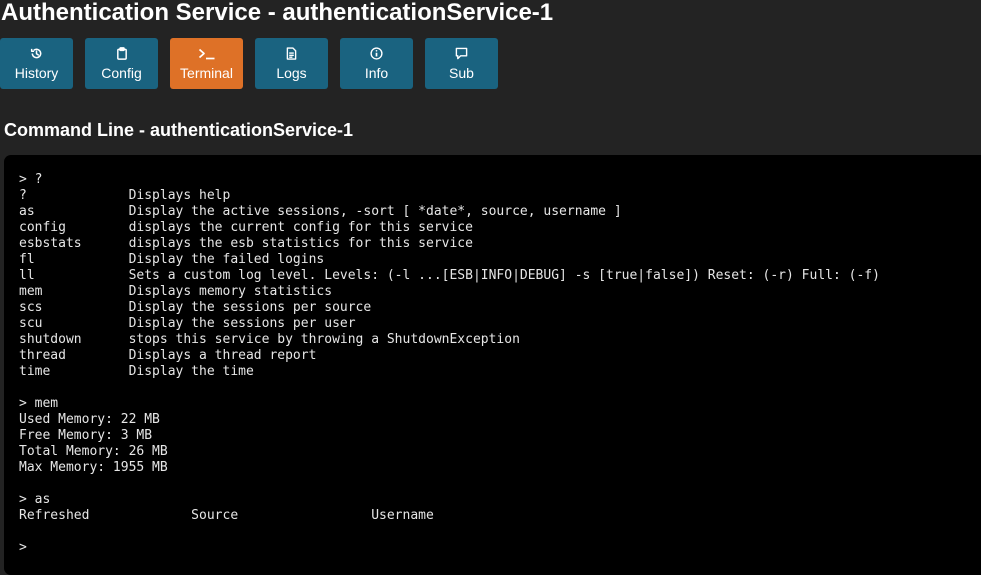 The image size is (981, 575). I want to click on info-button: Info, so click(376, 63).